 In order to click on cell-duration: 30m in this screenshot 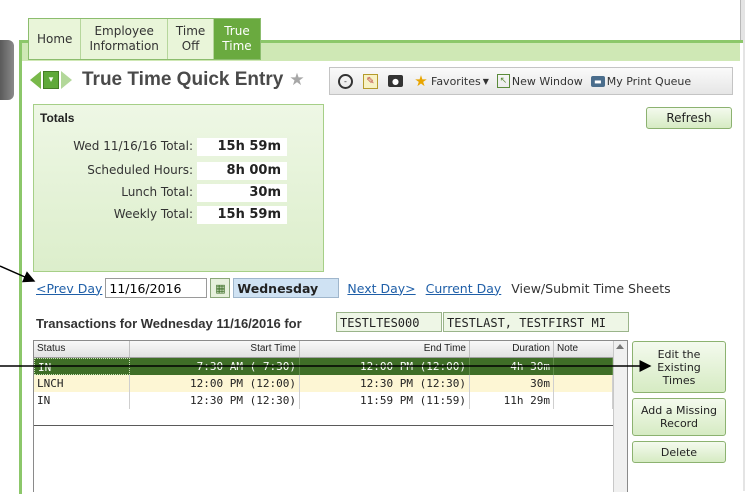, I will do `click(512, 383)`.